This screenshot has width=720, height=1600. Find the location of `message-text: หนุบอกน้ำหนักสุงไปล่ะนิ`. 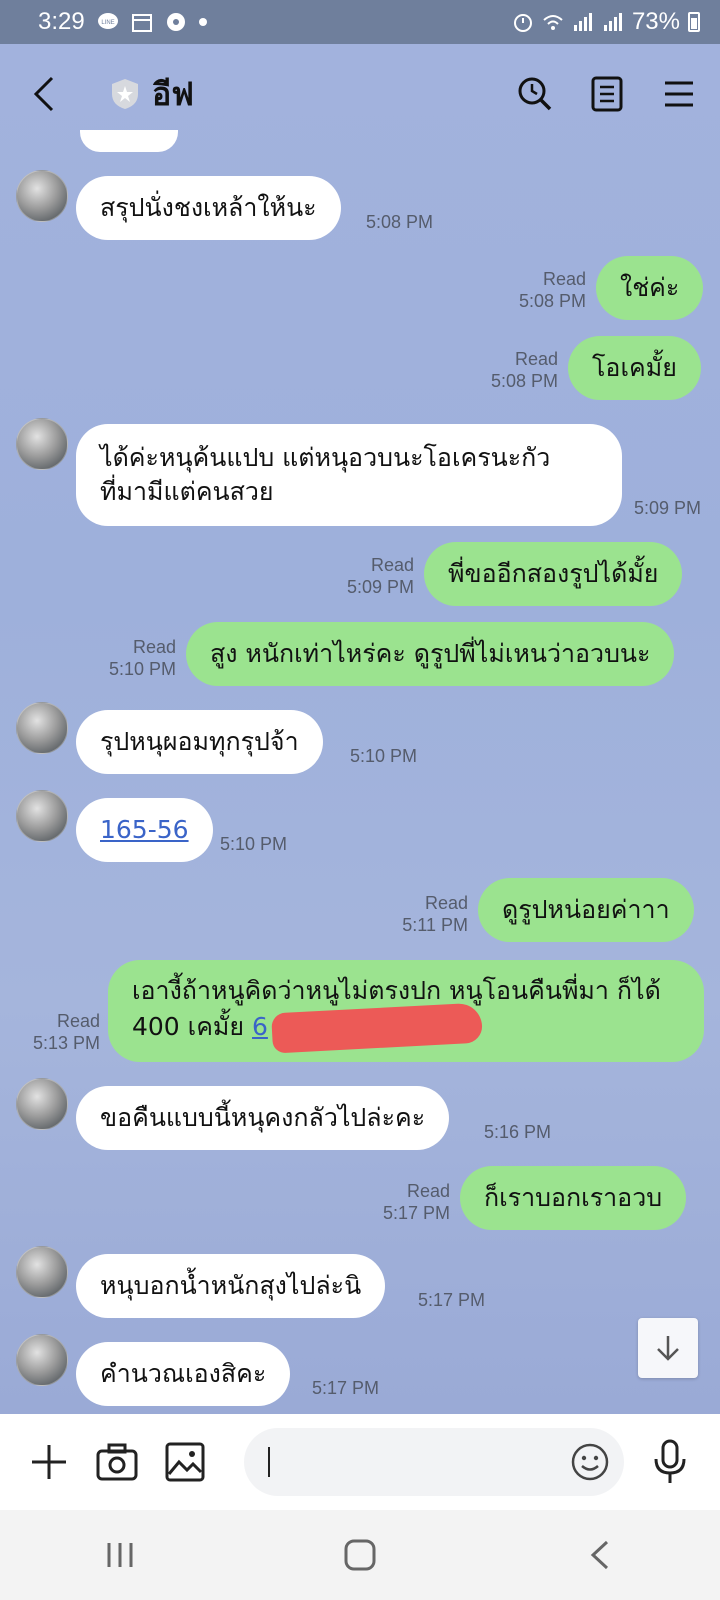

message-text: หนุบอกน้ำหนักสุงไปล่ะนิ is located at coordinates (231, 1285).